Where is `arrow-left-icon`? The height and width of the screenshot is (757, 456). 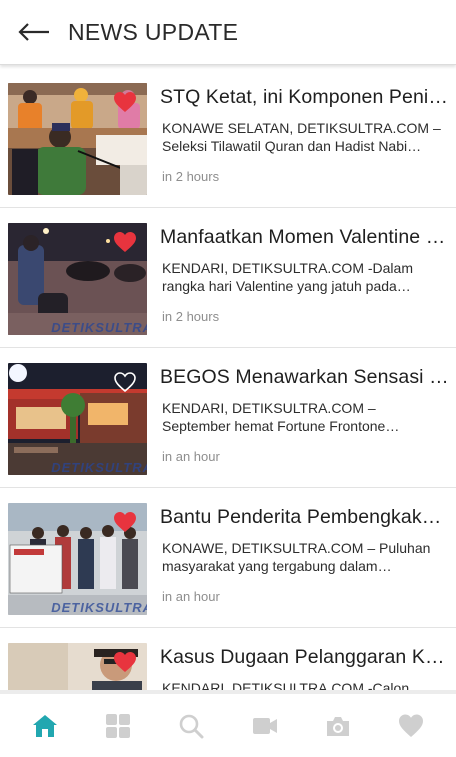
arrow-left-icon is located at coordinates (33, 32).